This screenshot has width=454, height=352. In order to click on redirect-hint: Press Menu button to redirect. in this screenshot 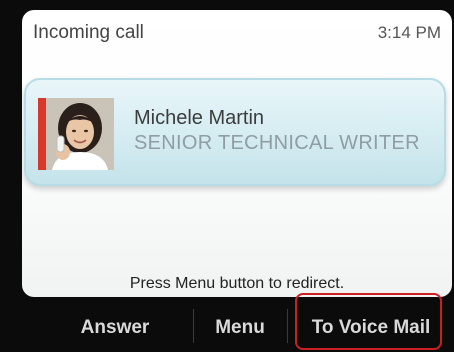, I will do `click(237, 283)`.